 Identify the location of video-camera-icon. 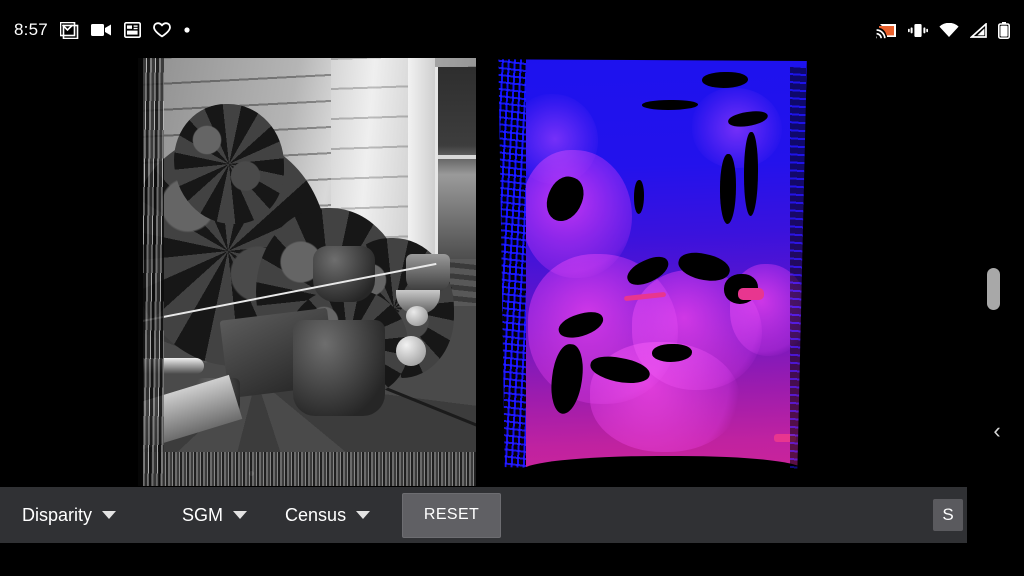
(101, 30).